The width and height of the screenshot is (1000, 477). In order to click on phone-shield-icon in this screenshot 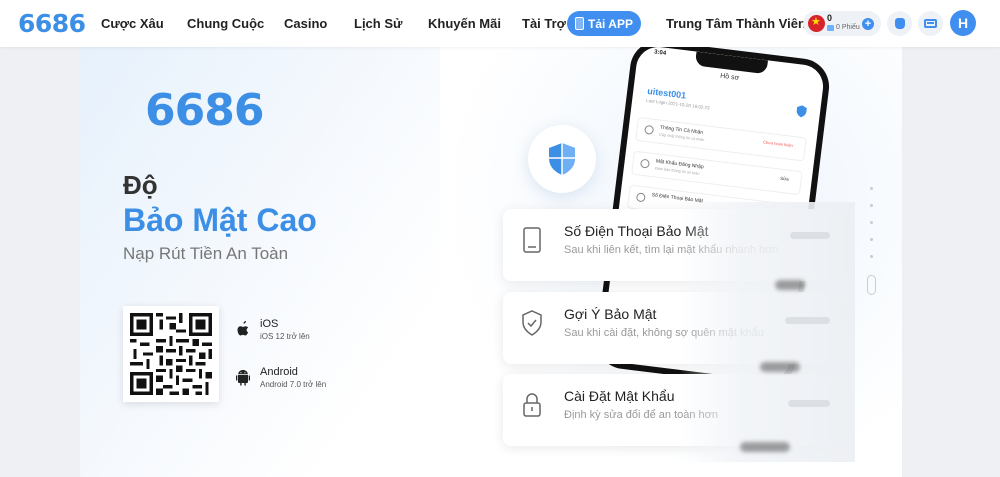, I will do `click(801, 111)`.